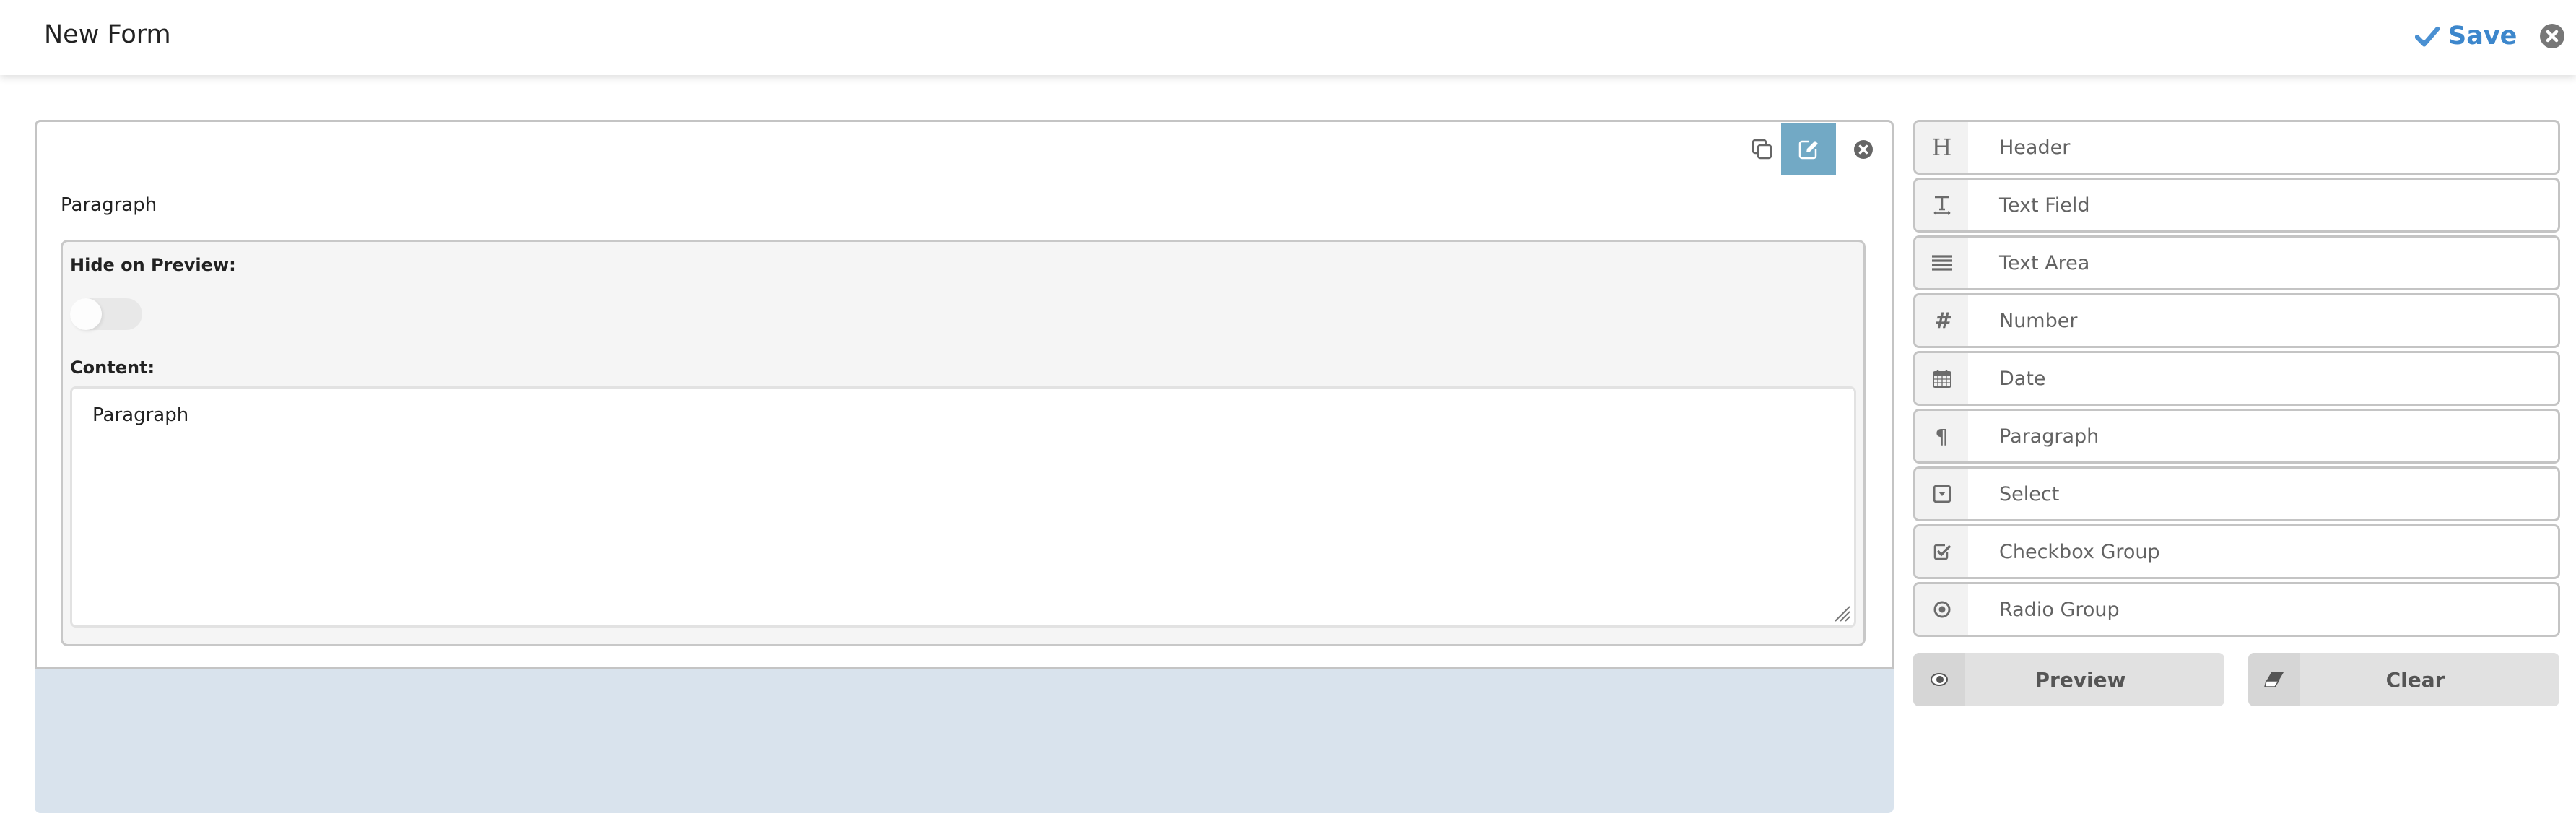 The width and height of the screenshot is (2576, 829). What do you see at coordinates (2044, 205) in the screenshot?
I see `palette-item-label: Text Field` at bounding box center [2044, 205].